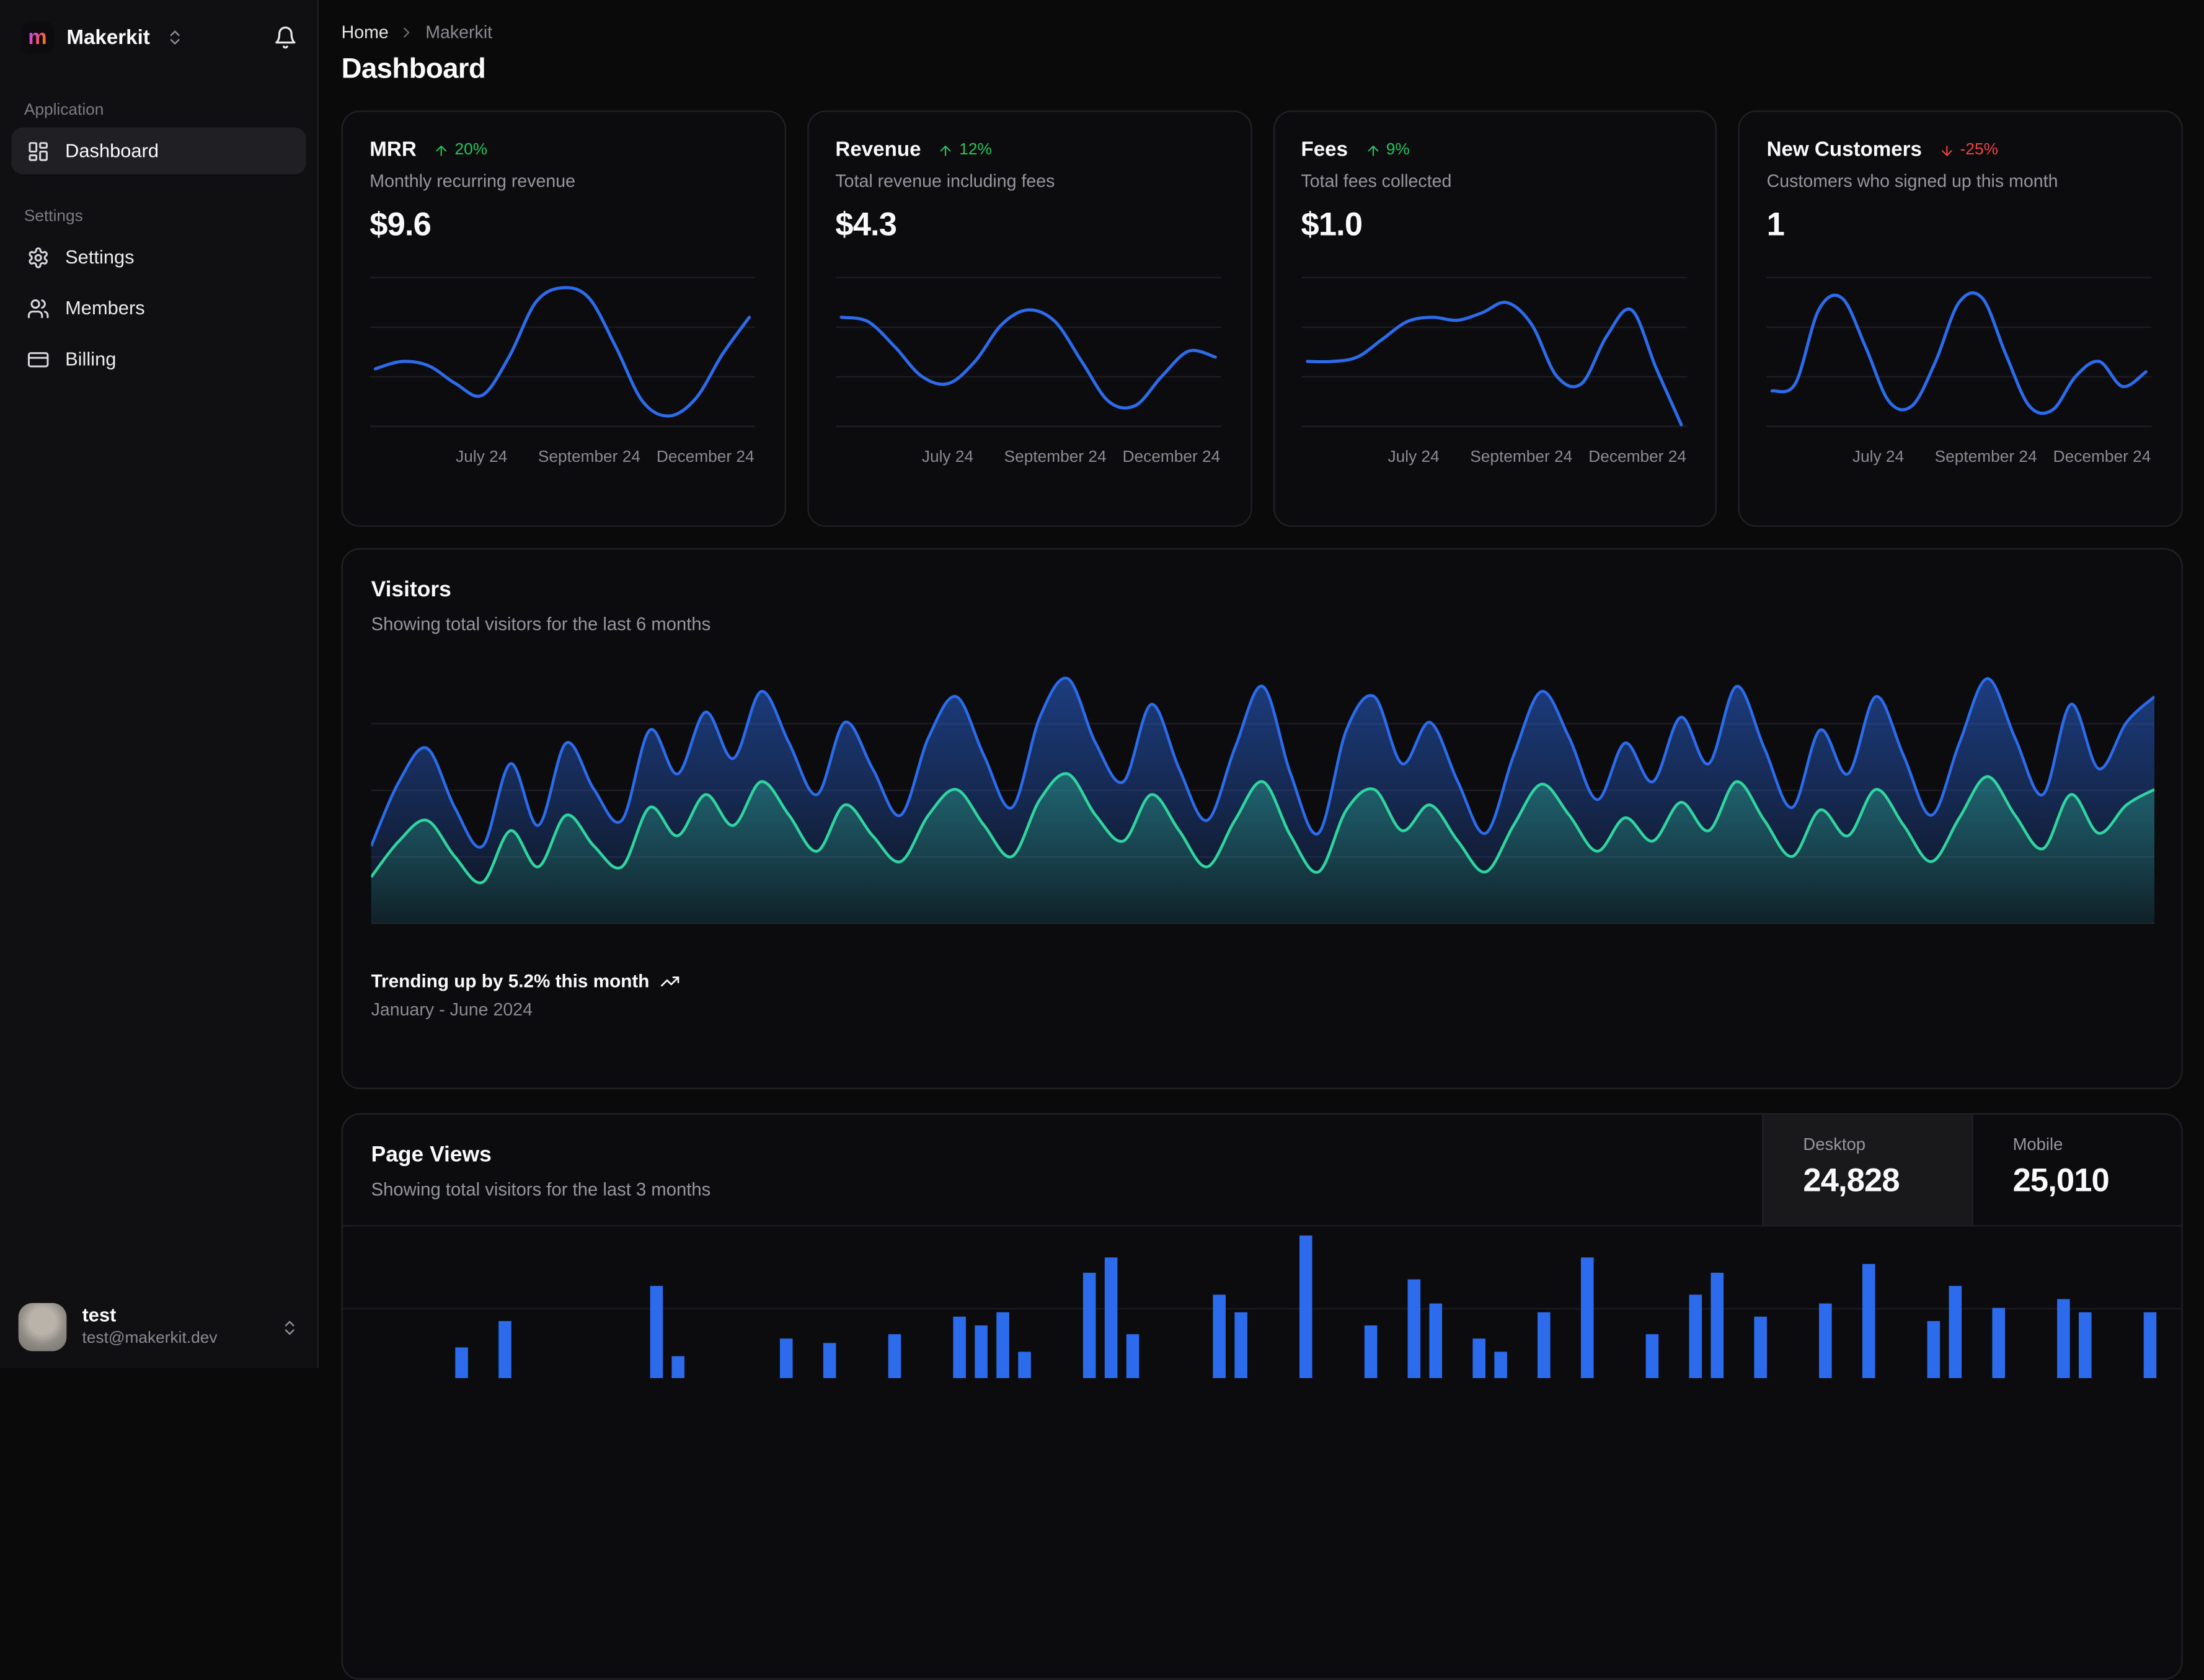 Image resolution: width=2204 pixels, height=1680 pixels. I want to click on breadcrumb: Home Makerkit, so click(1262, 22).